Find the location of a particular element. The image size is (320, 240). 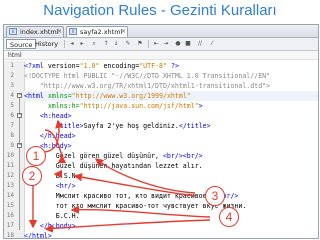

tab-sayfa2-xhtml: X sayfa2.xhtml × is located at coordinates (97, 31).